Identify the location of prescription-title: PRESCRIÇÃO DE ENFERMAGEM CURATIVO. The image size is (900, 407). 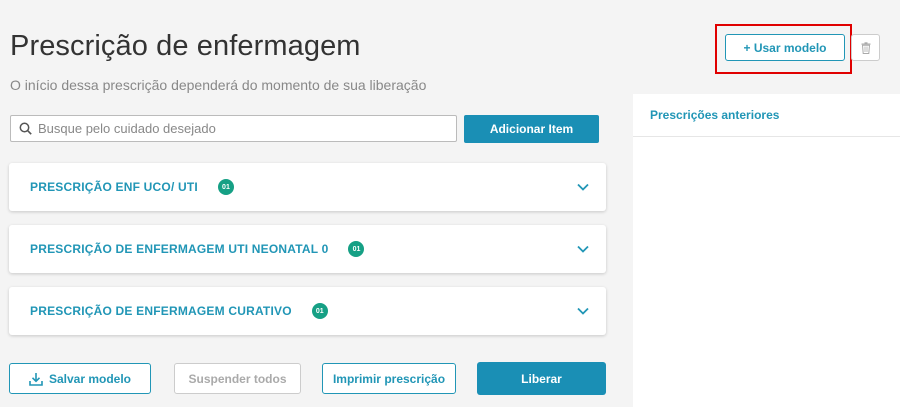
(161, 311).